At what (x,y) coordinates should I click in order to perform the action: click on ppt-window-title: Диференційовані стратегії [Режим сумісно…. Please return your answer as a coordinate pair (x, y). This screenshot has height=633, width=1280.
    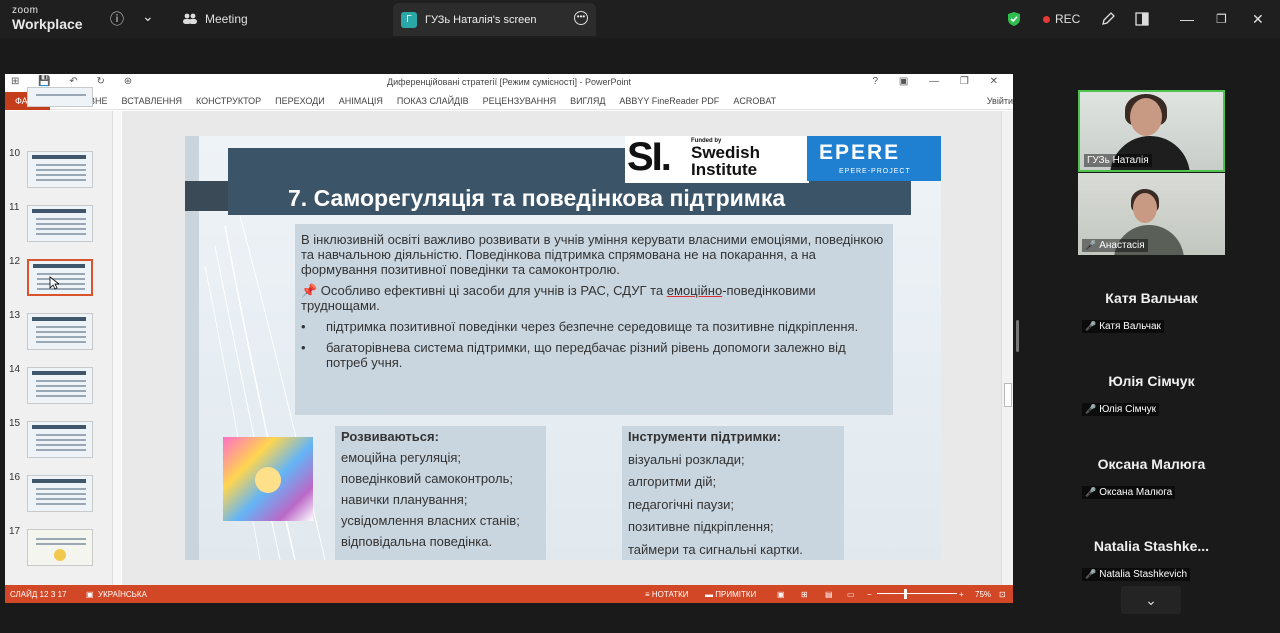
    Looking at the image, I should click on (509, 82).